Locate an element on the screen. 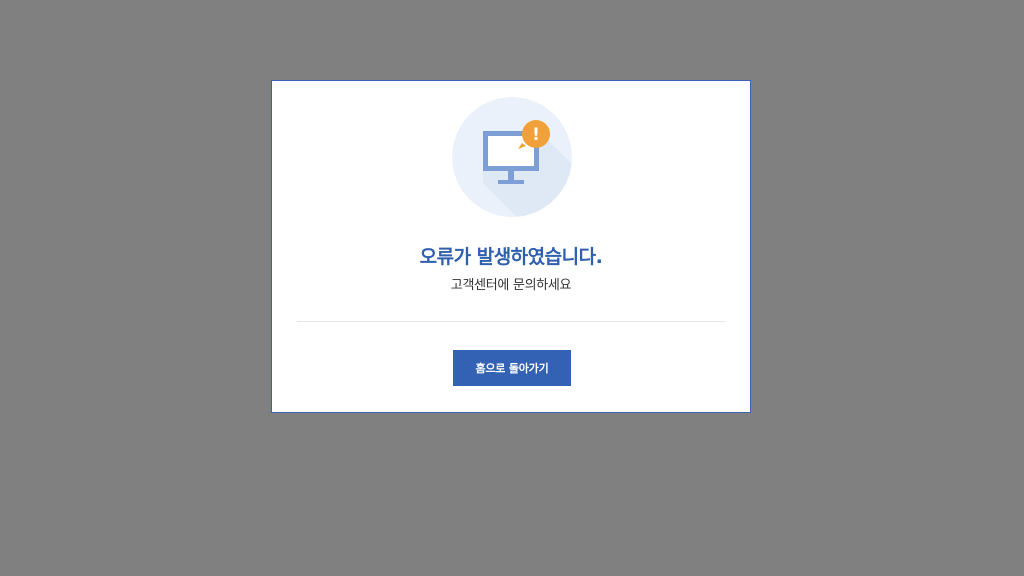  home-button: 홈으로 돌아가기 is located at coordinates (512, 368).